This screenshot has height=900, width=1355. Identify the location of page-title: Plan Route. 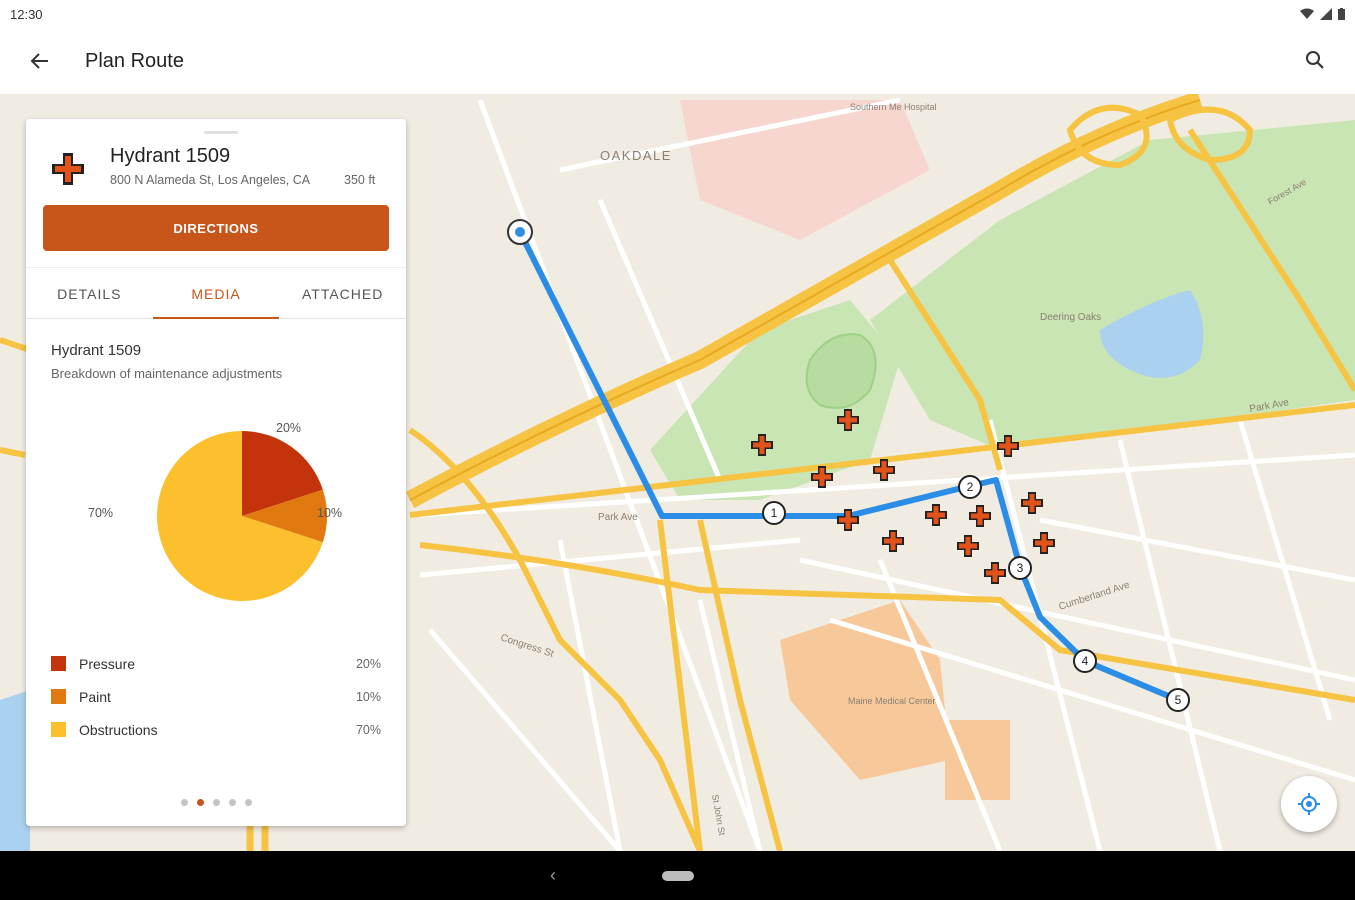
(134, 60).